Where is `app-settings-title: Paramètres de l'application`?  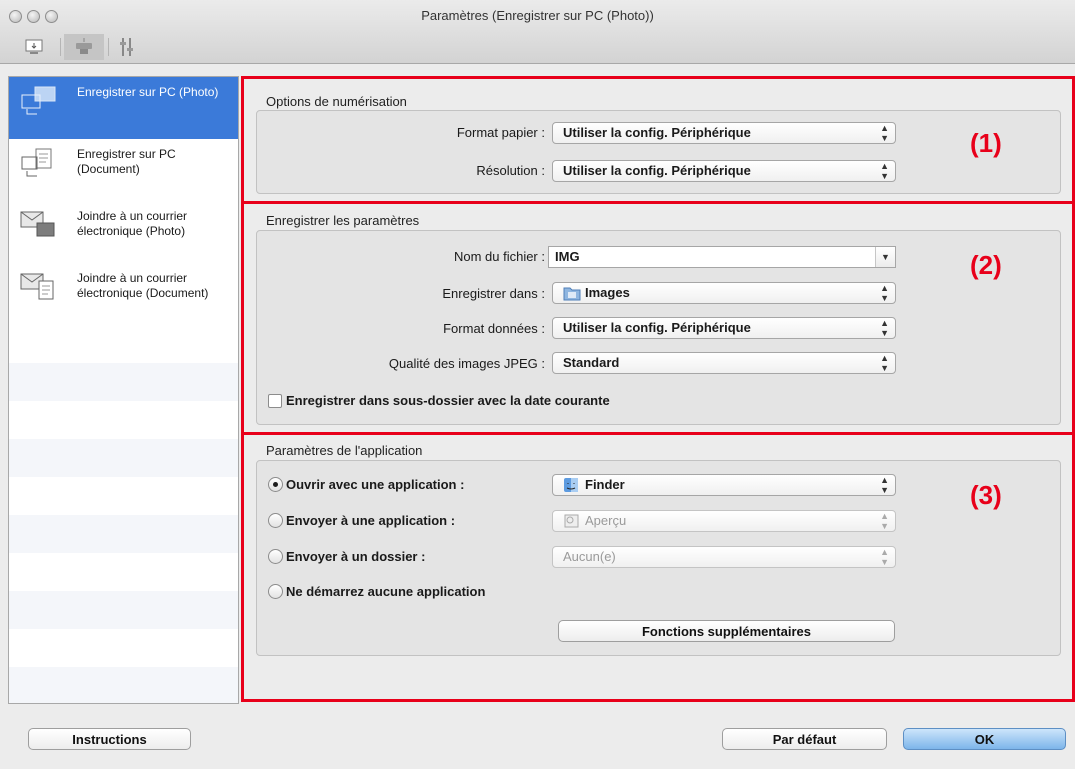
app-settings-title: Paramètres de l'application is located at coordinates (344, 450).